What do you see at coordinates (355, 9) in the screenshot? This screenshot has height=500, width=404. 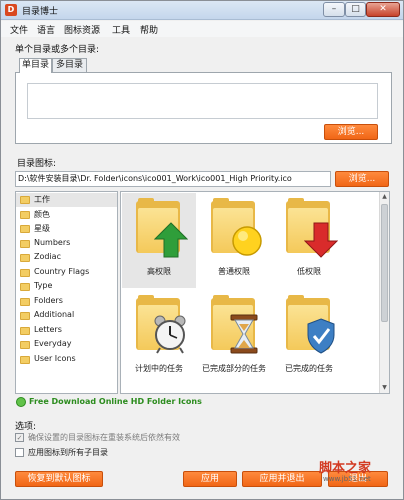 I see `maximize-button: □` at bounding box center [355, 9].